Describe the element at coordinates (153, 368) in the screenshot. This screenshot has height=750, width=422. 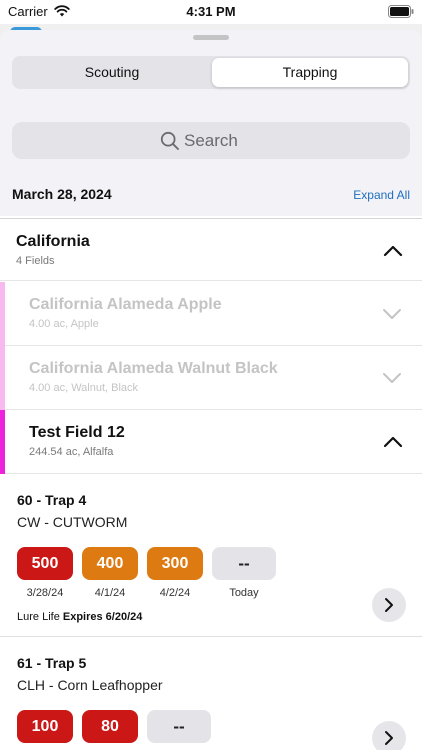
I see `field-title: California Alameda Walnut Black` at that location.